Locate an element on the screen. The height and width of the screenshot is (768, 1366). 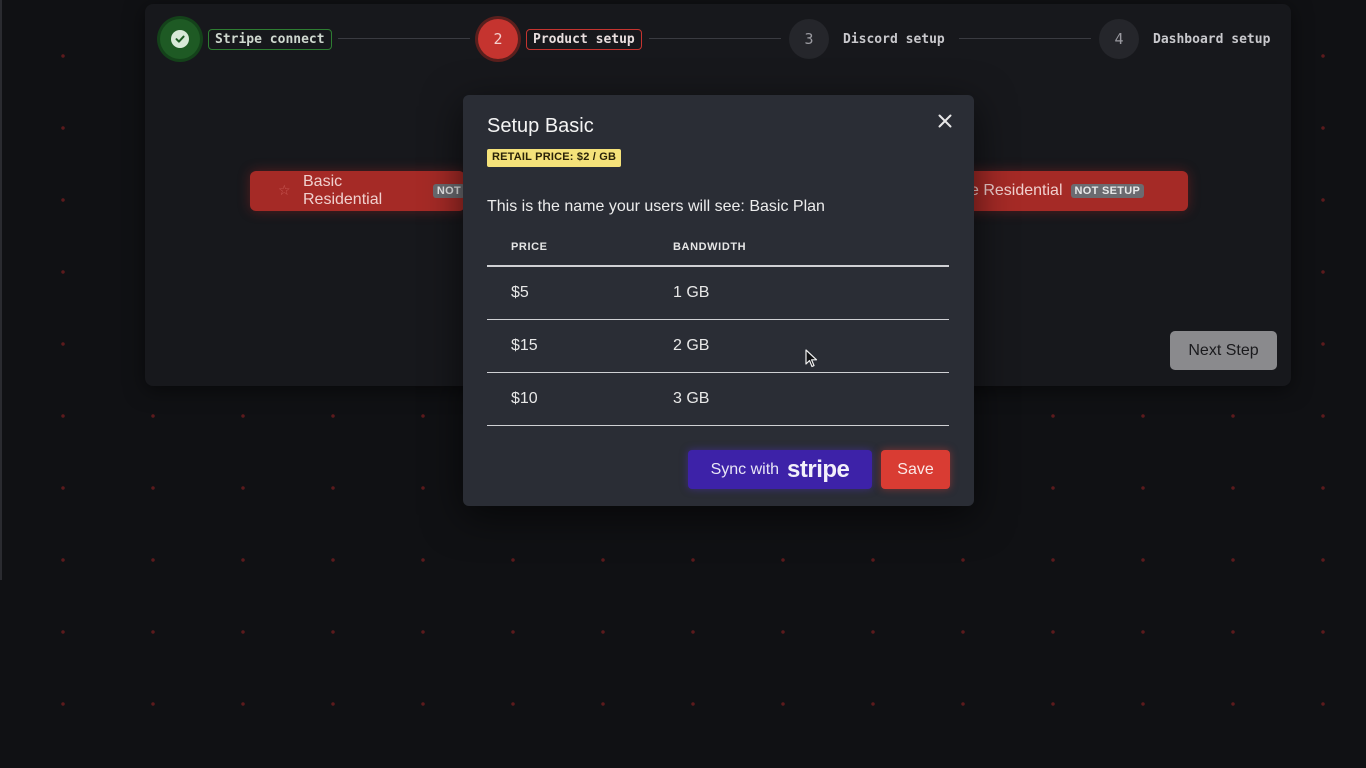
column-header-price: PRICE is located at coordinates (529, 247).